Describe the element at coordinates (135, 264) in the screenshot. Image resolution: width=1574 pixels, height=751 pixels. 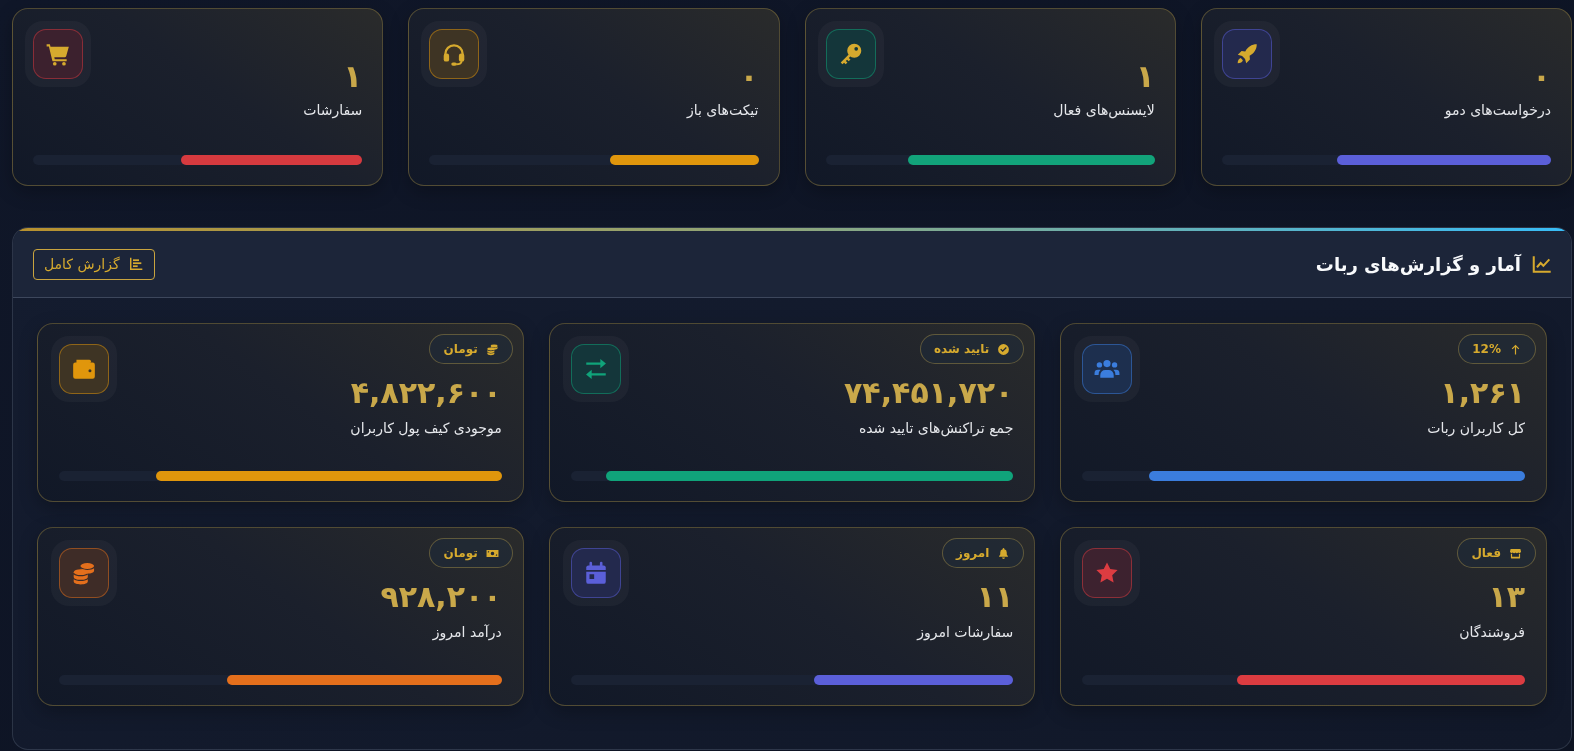
I see `bar-chart-icon` at that location.